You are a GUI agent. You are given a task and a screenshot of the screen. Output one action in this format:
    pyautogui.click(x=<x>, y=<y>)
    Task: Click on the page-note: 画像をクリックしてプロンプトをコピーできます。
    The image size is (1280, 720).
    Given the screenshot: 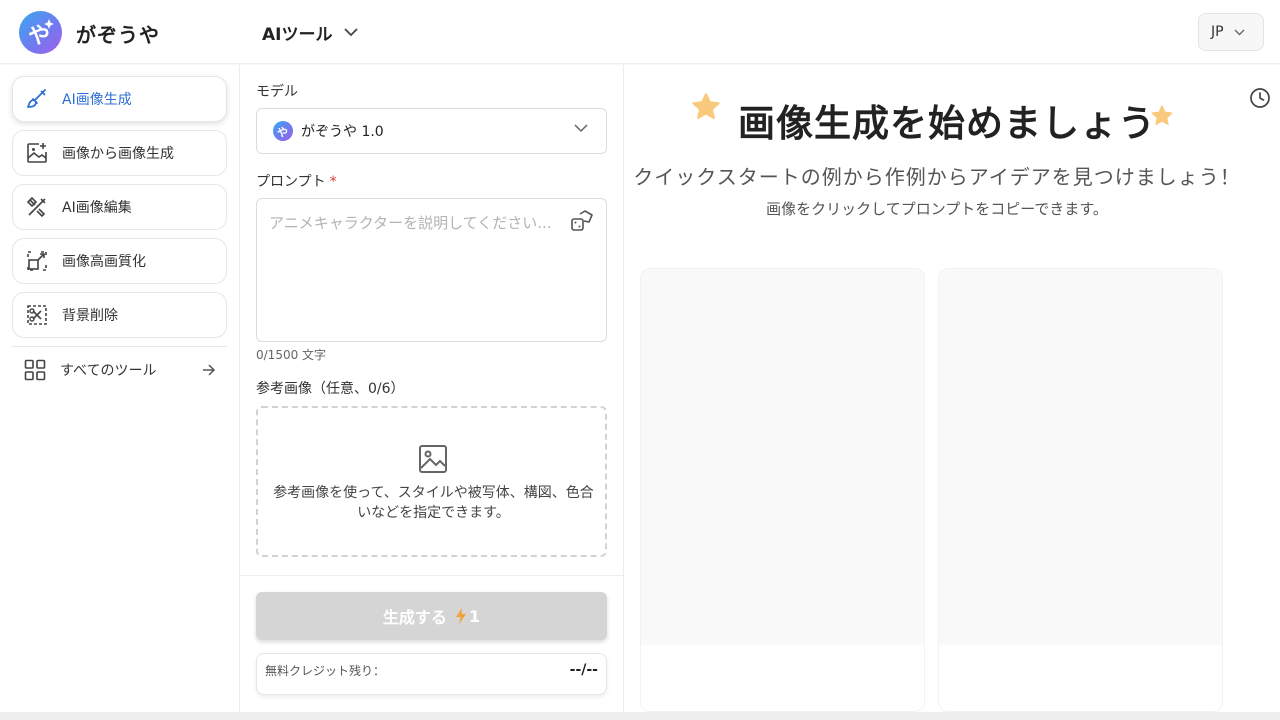 What is the action you would take?
    pyautogui.click(x=937, y=209)
    